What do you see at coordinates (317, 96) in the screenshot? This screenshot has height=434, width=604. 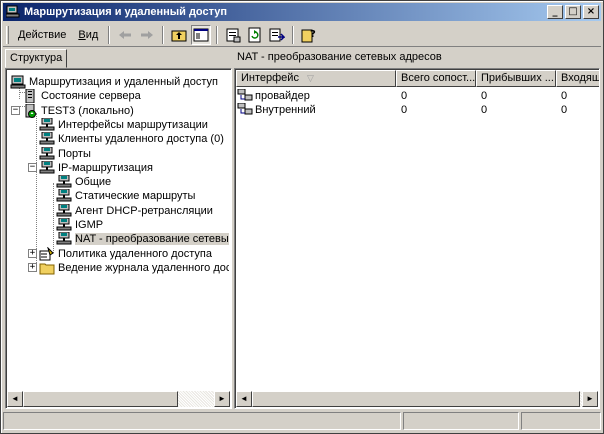 I see `interface-name-cell: провайдер` at bounding box center [317, 96].